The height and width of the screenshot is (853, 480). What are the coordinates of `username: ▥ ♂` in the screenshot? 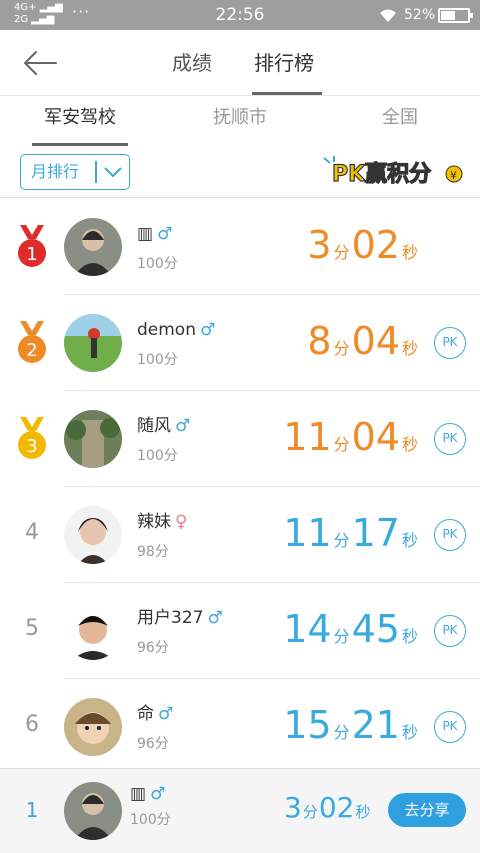 It's located at (155, 234).